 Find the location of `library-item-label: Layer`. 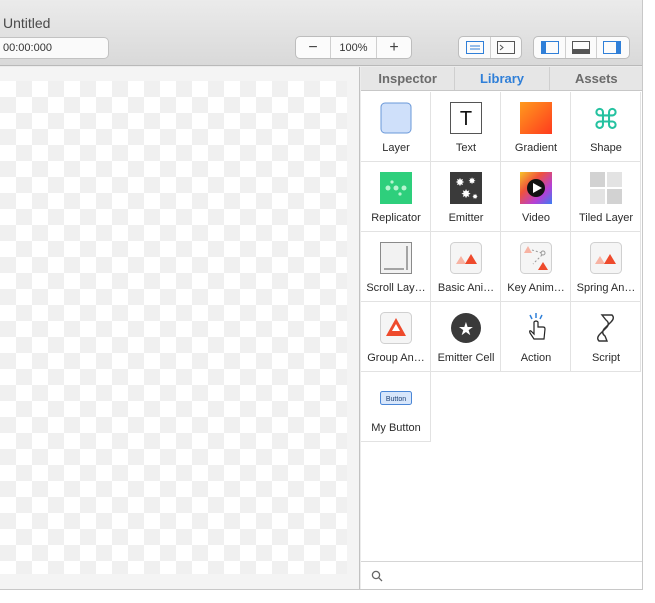

library-item-label: Layer is located at coordinates (396, 148).